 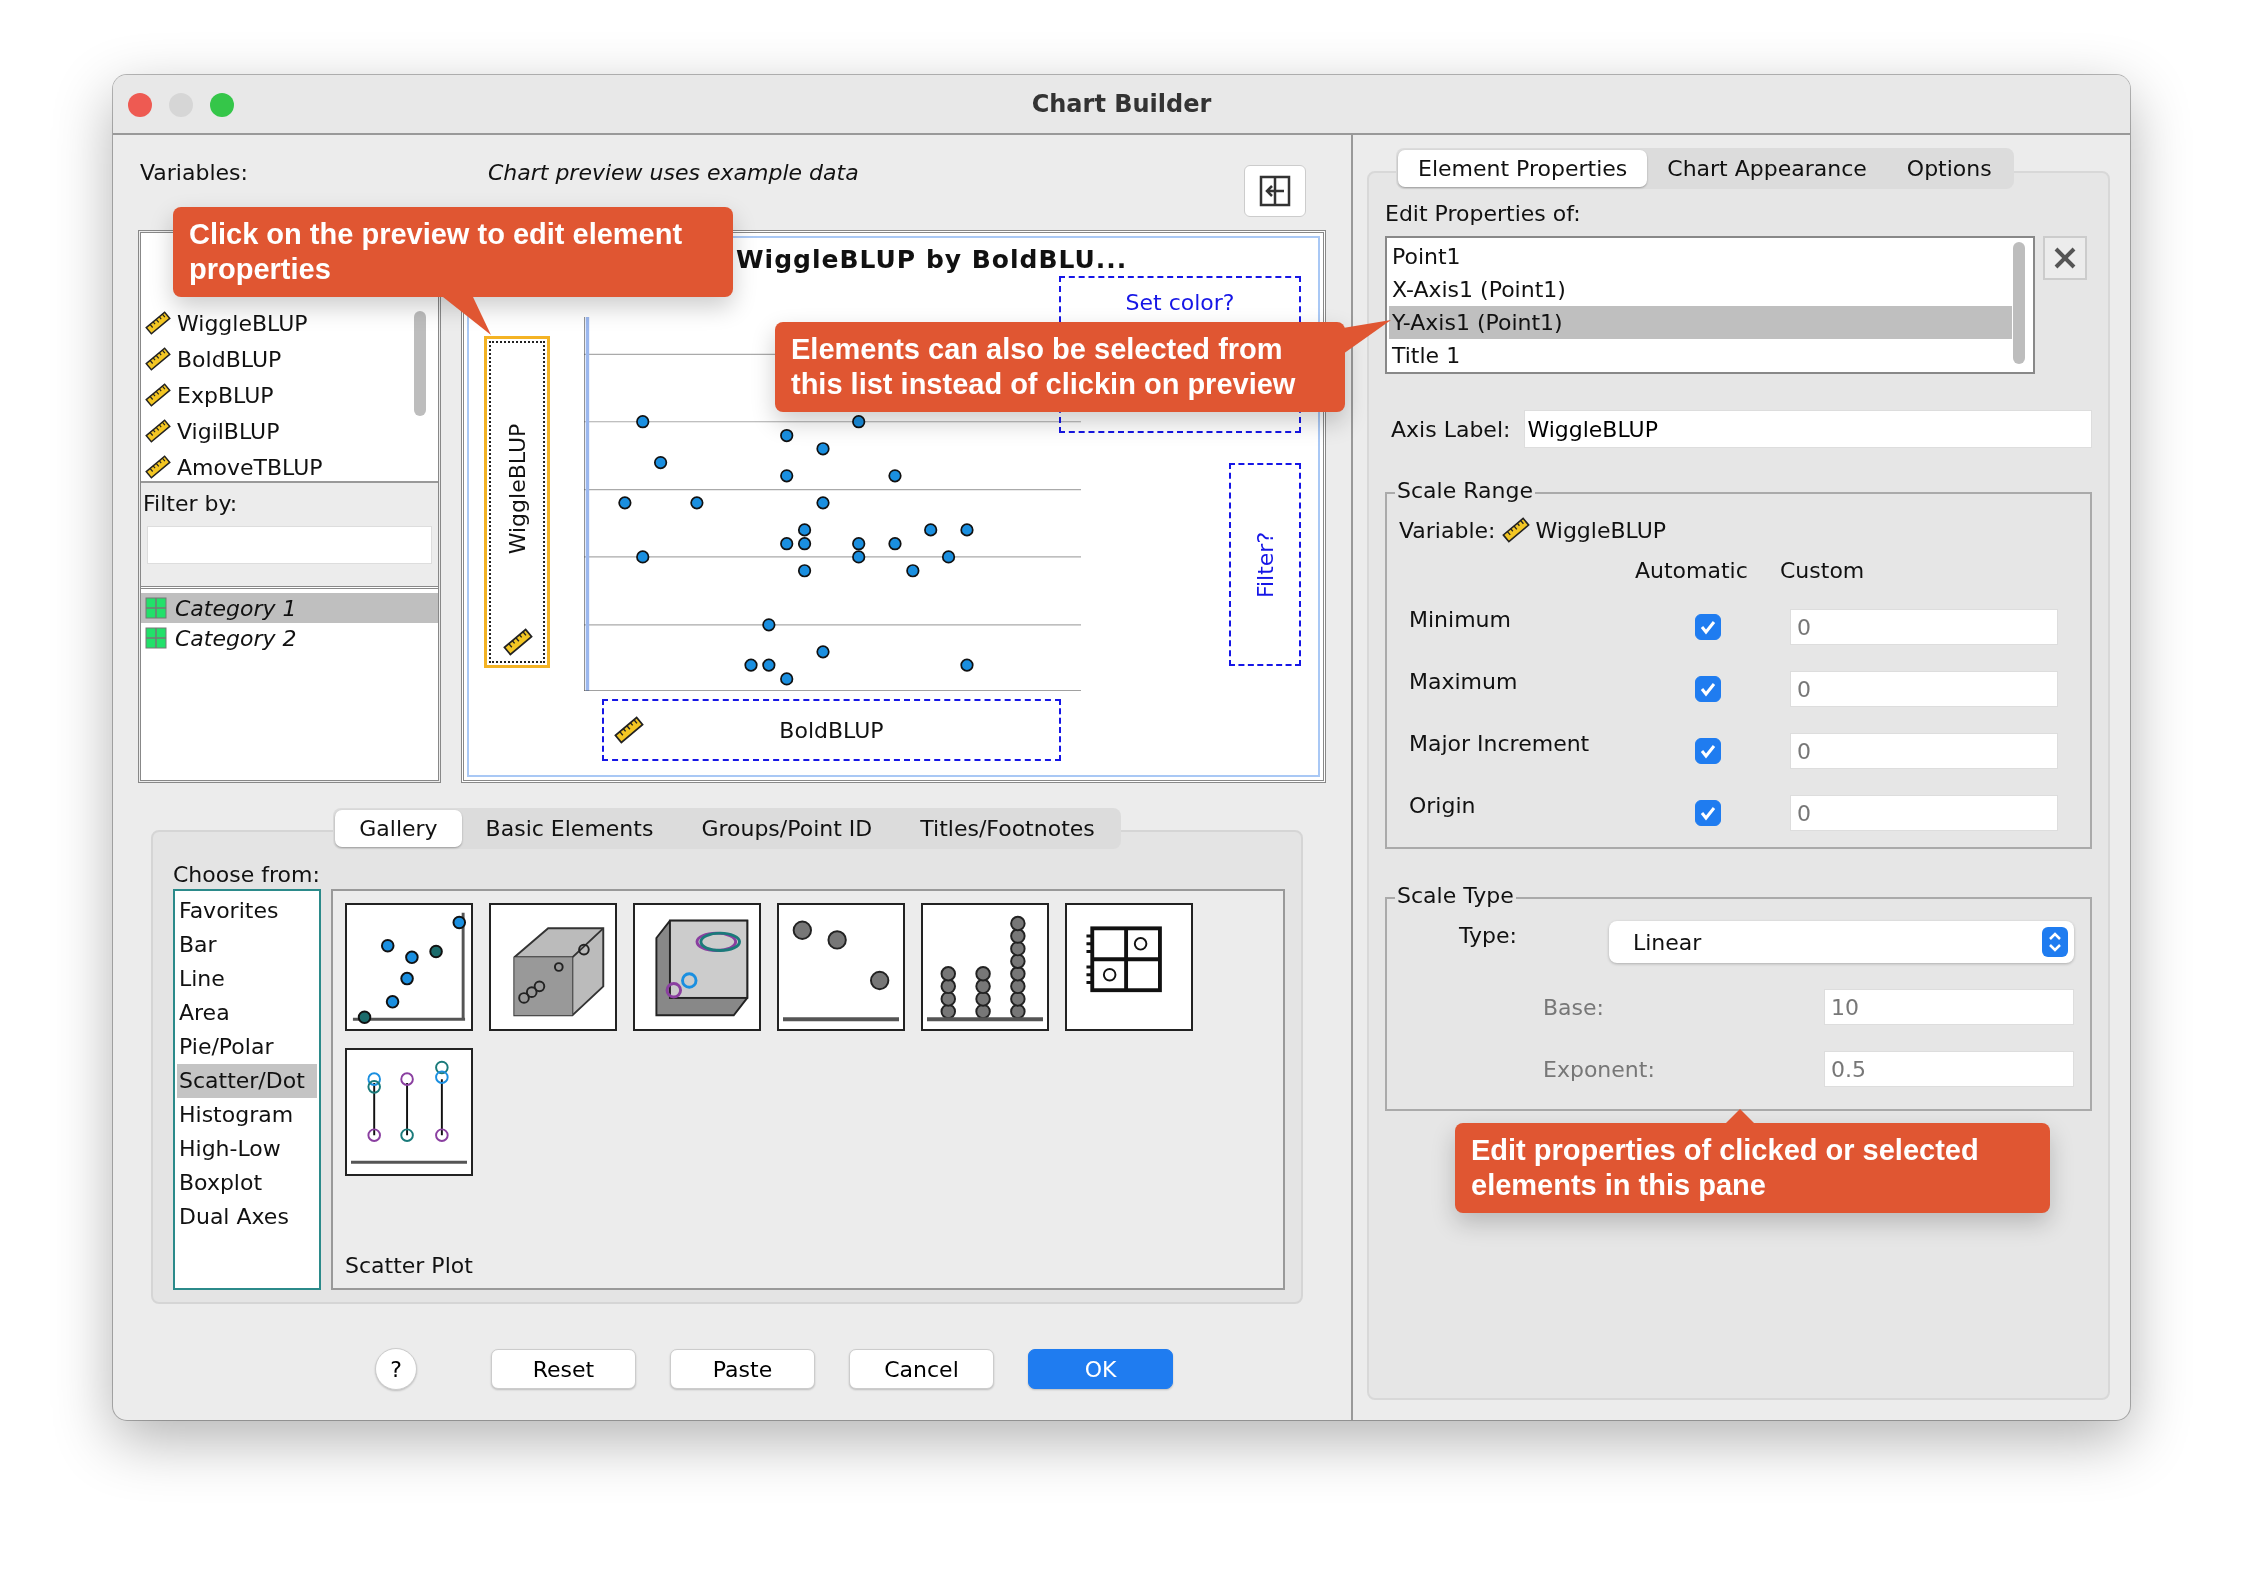 What do you see at coordinates (1767, 168) in the screenshot?
I see `properties-tab: Chart Appearance` at bounding box center [1767, 168].